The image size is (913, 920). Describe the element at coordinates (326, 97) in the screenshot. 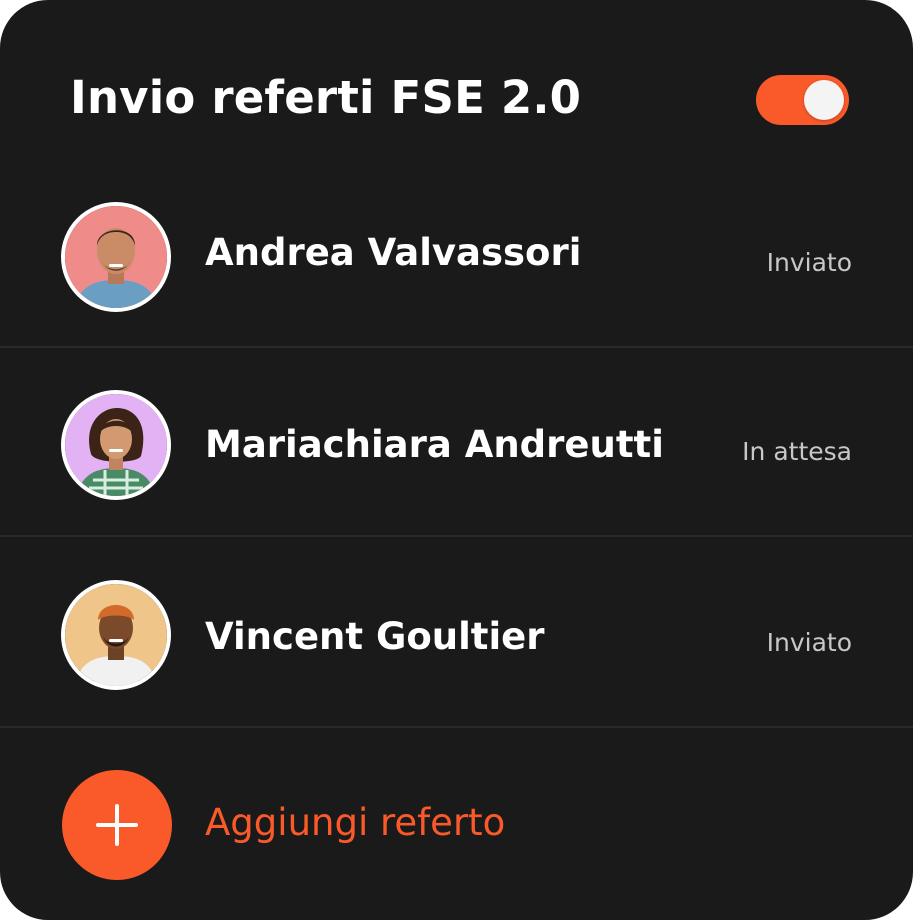

I see `card-title: Invio referti FSE 2.0` at that location.